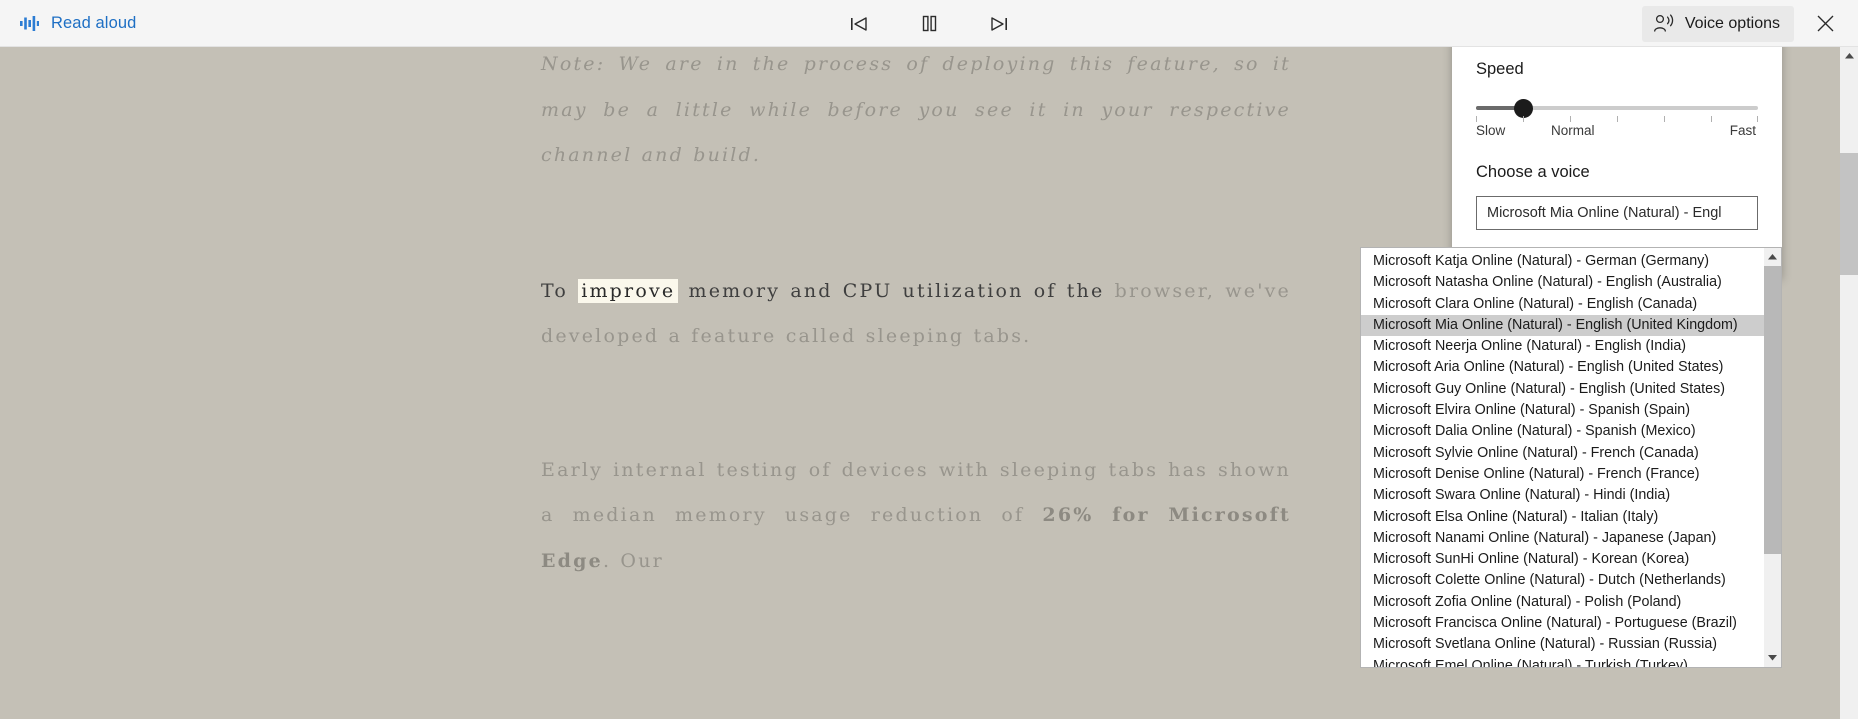  Describe the element at coordinates (1663, 23) in the screenshot. I see `person-speaking-icon` at that location.